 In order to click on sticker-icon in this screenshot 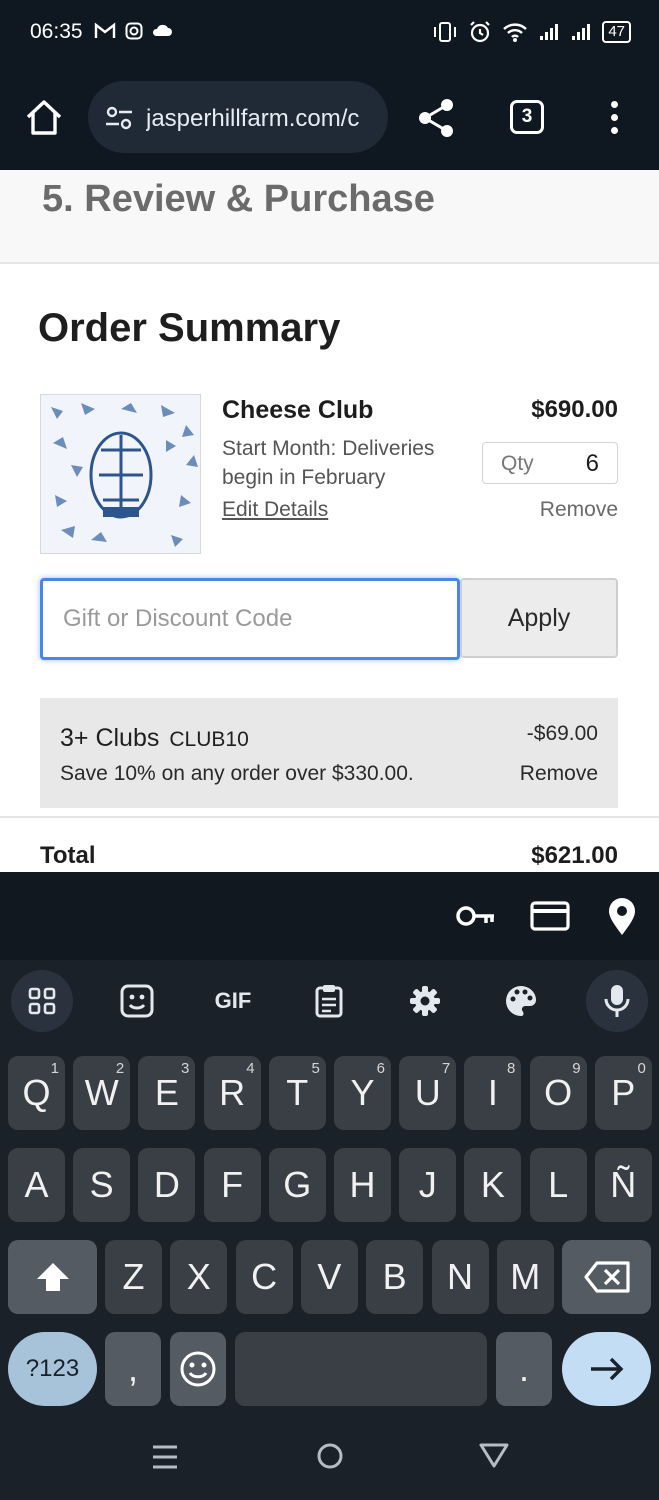, I will do `click(137, 1001)`.